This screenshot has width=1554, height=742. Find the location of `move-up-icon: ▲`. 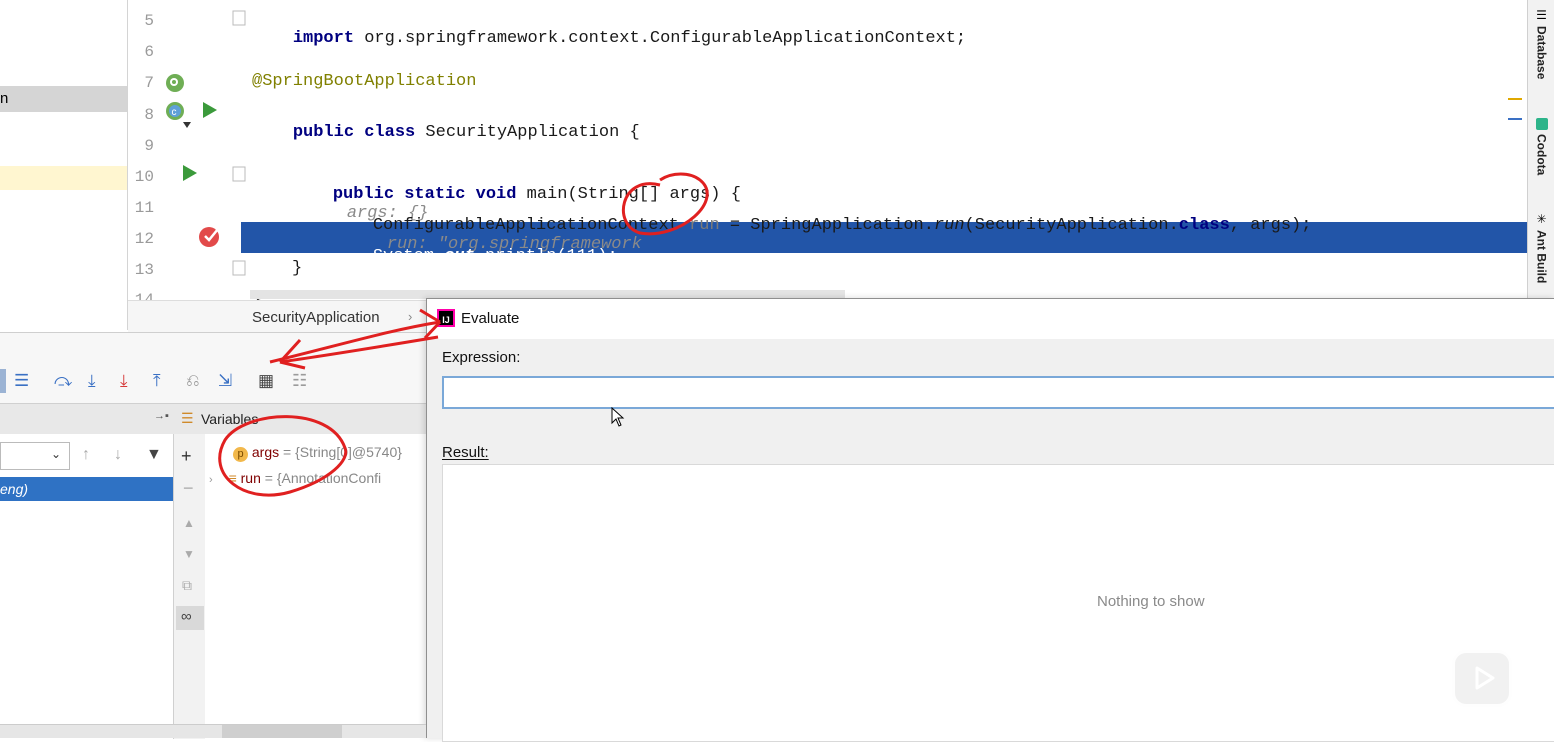

move-up-icon: ▲ is located at coordinates (189, 523).